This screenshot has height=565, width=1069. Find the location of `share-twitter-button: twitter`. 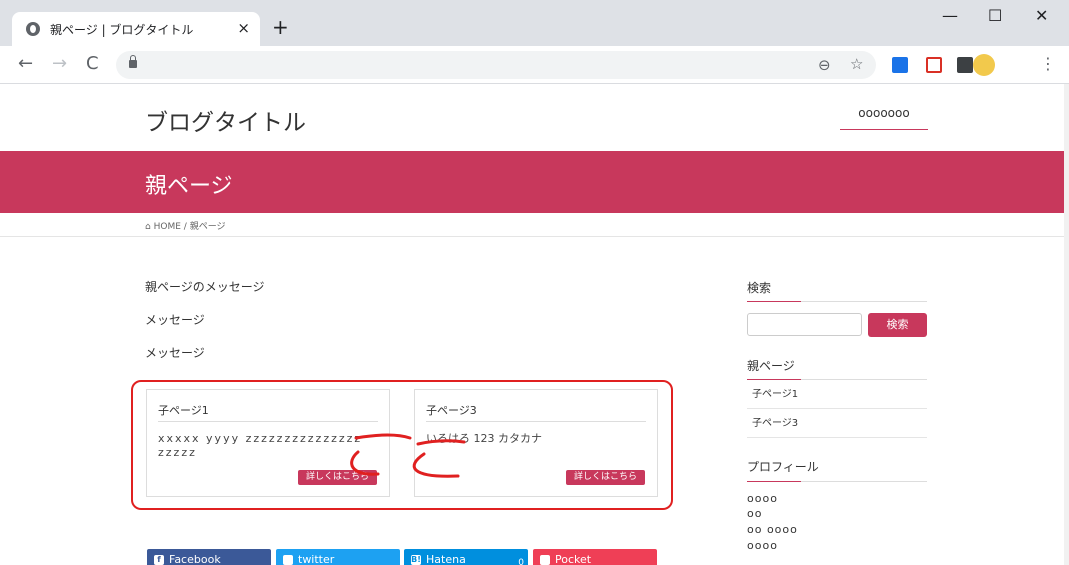

share-twitter-button: twitter is located at coordinates (338, 557).